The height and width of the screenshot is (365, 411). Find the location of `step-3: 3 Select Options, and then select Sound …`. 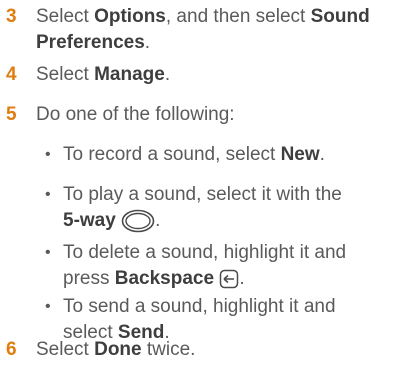

step-3: 3 Select Options, and then select Sound … is located at coordinates (201, 30).